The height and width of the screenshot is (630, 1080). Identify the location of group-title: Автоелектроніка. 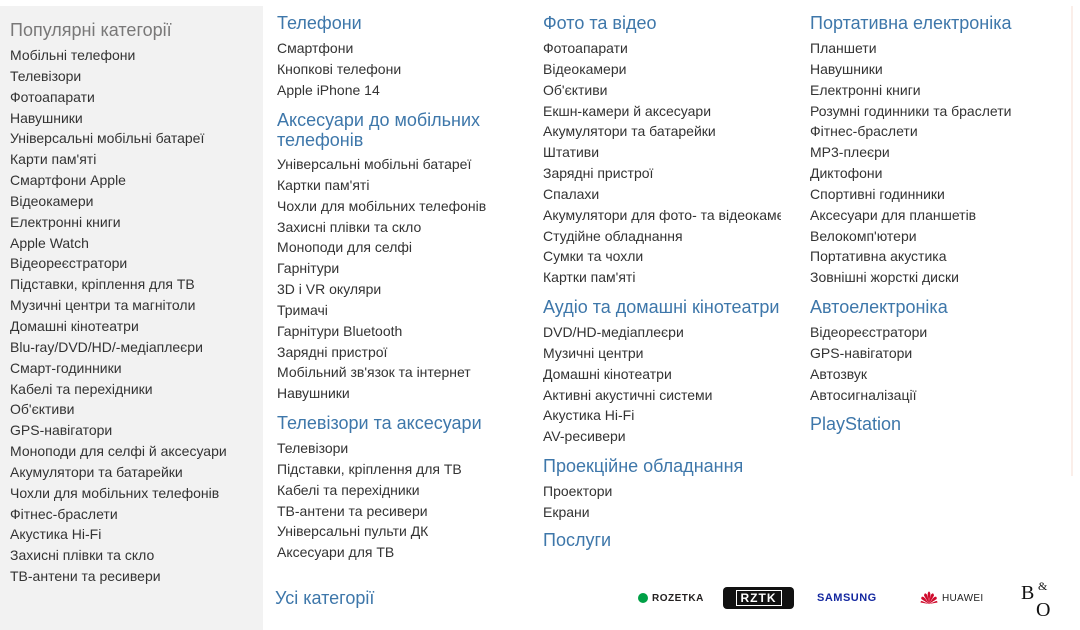
(879, 307).